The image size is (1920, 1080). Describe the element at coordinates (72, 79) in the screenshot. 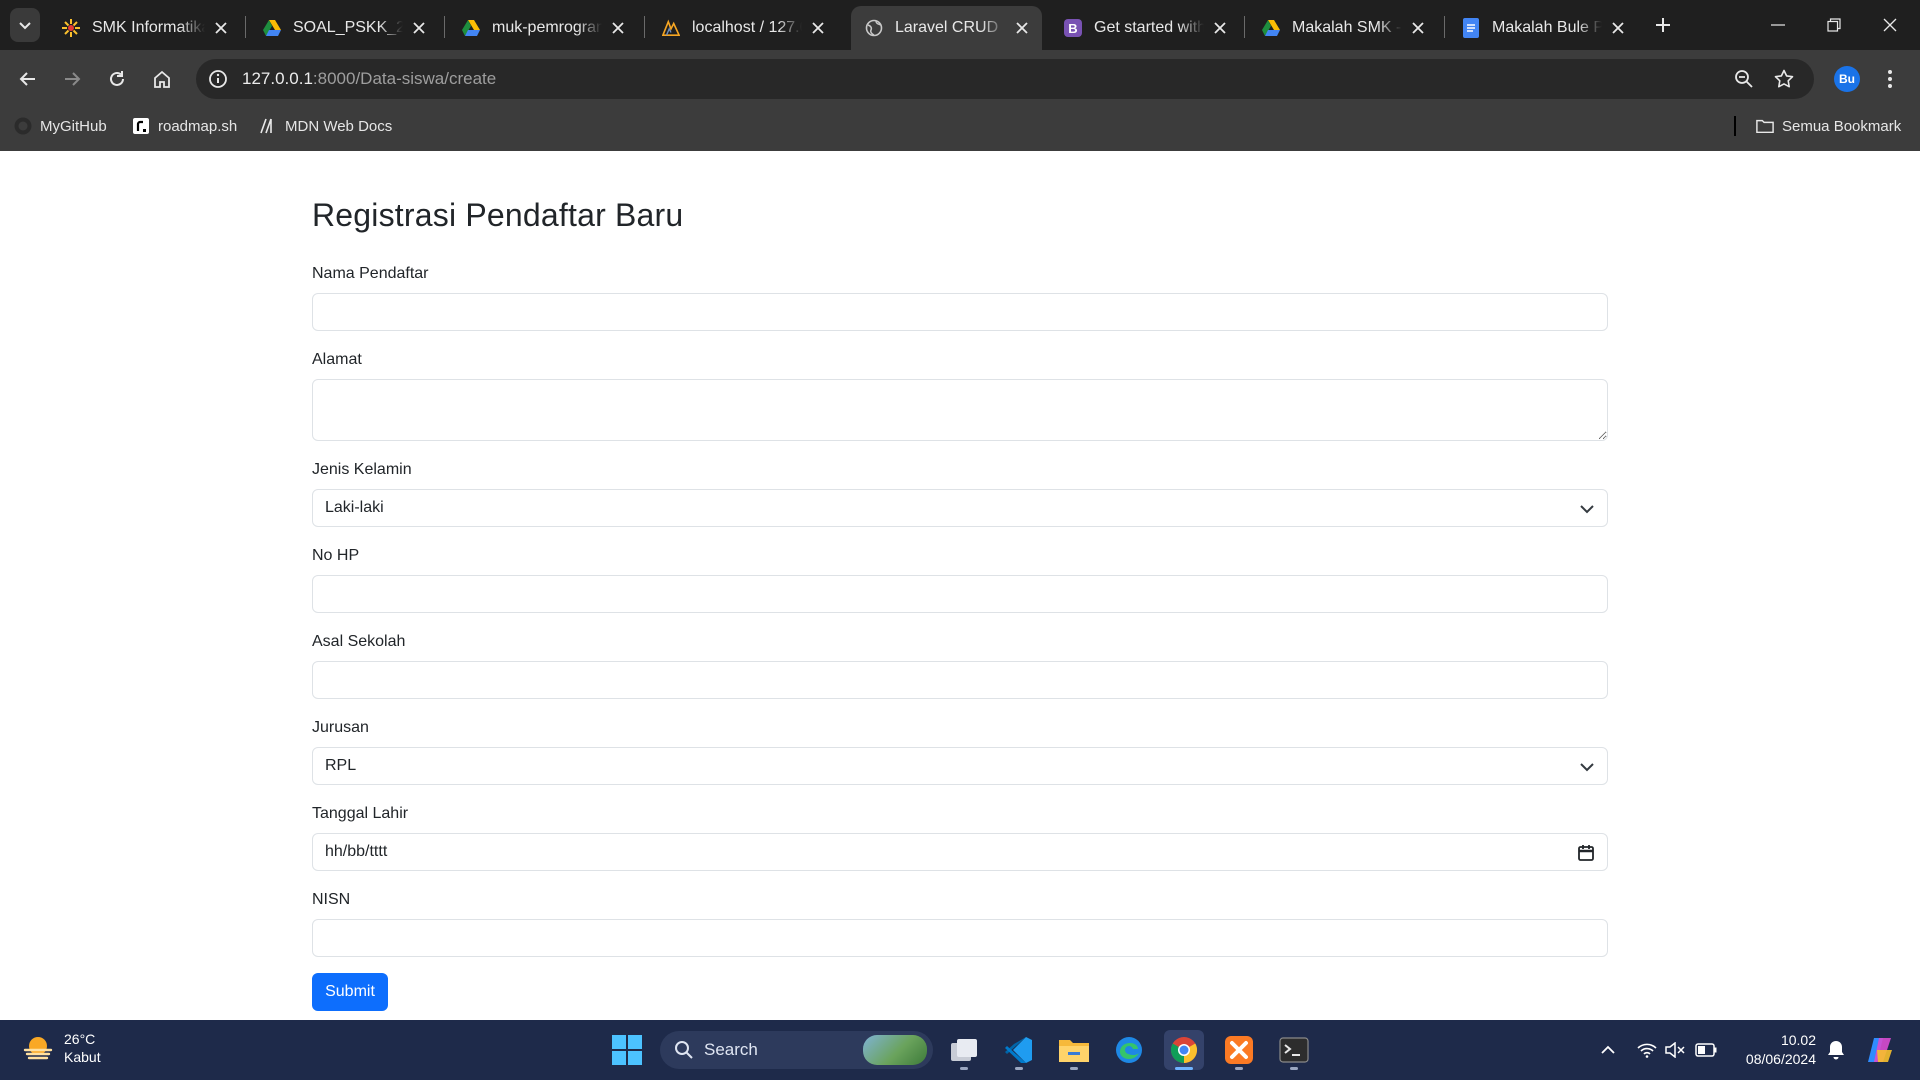

I see `forward-button` at that location.